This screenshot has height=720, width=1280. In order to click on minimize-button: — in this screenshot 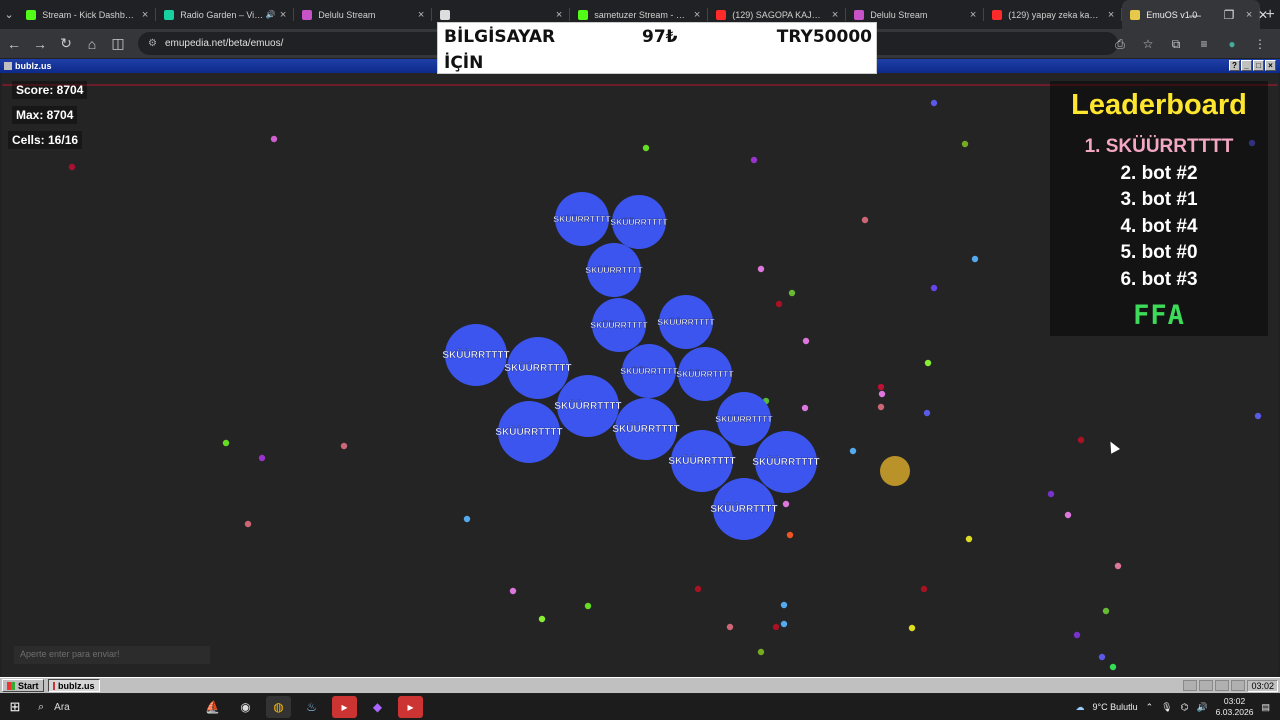, I will do `click(1195, 14)`.